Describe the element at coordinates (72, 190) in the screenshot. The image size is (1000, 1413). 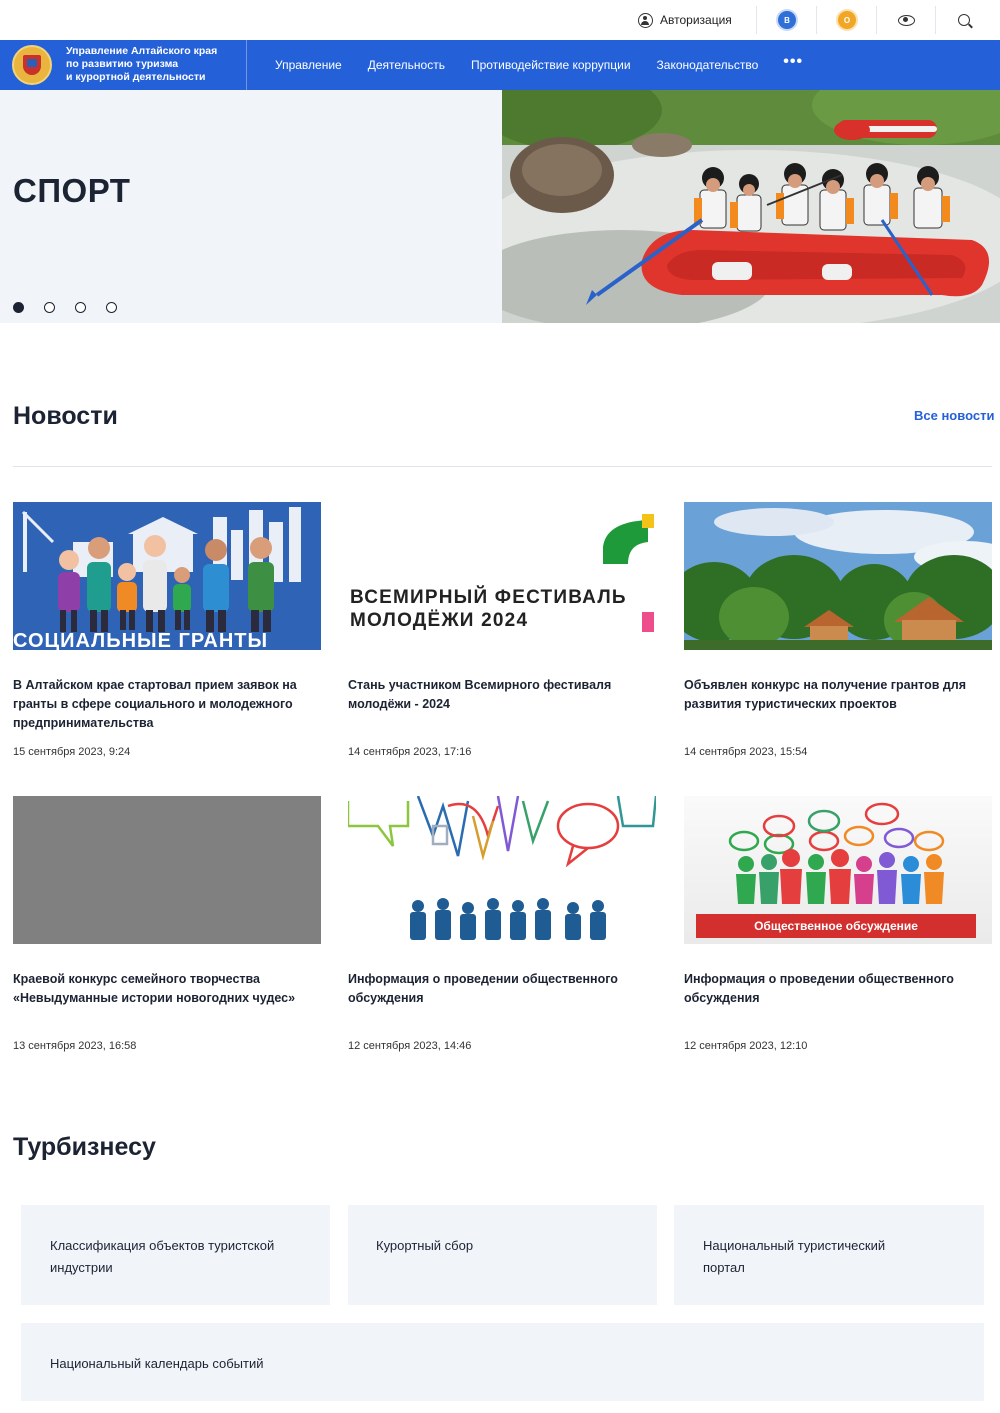
I see `hero-title: СПОРТ` at that location.